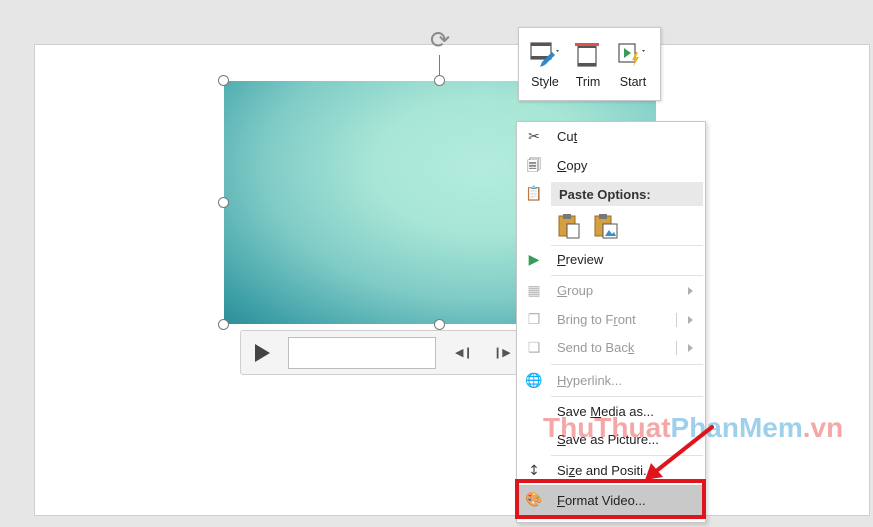 The height and width of the screenshot is (527, 873). Describe the element at coordinates (596, 347) in the screenshot. I see `menu-item-label: Send to Back` at that location.